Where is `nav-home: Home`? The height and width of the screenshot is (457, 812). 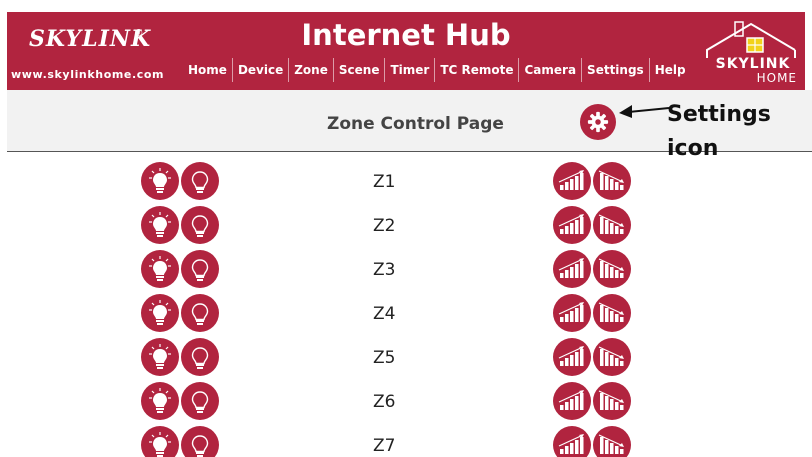
nav-home: Home is located at coordinates (207, 70).